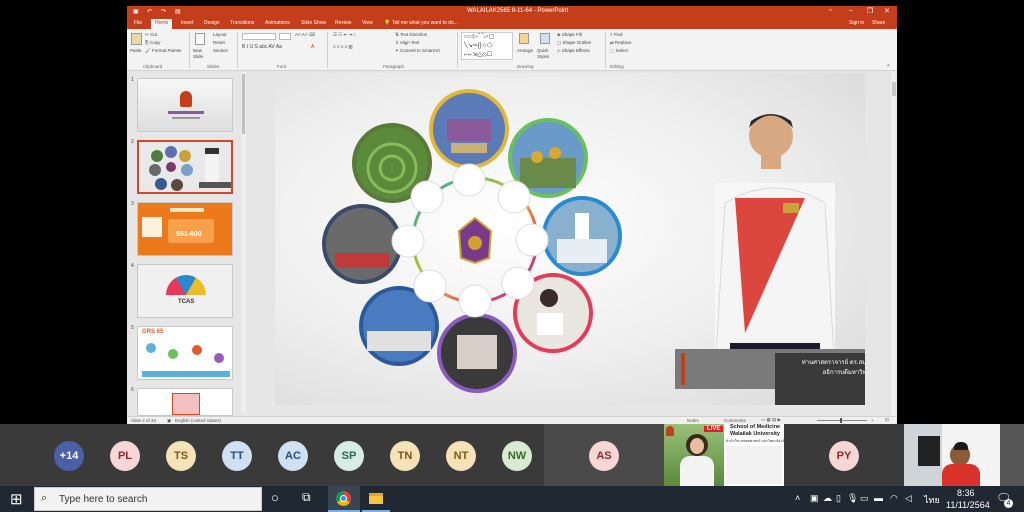 This screenshot has height=512, width=1024. Describe the element at coordinates (185, 353) in the screenshot. I see `slide-thumbnail-5: GRS 65` at that location.